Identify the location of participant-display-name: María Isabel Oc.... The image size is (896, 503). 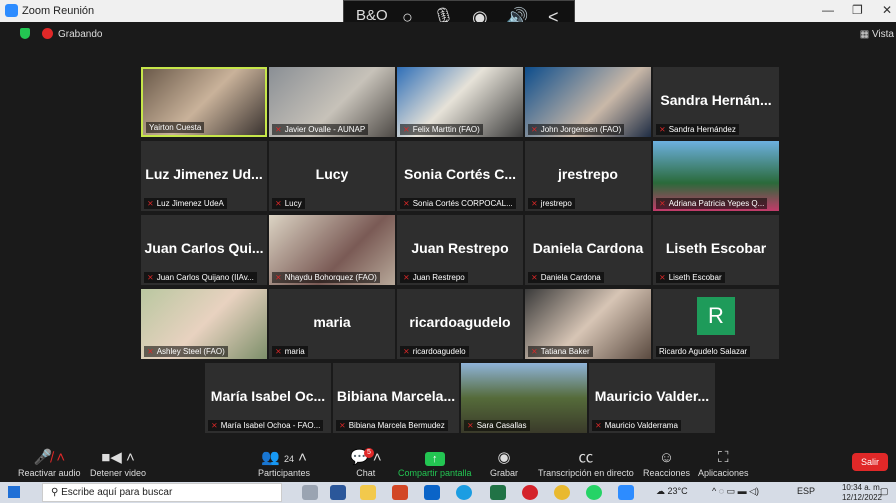
(268, 396).